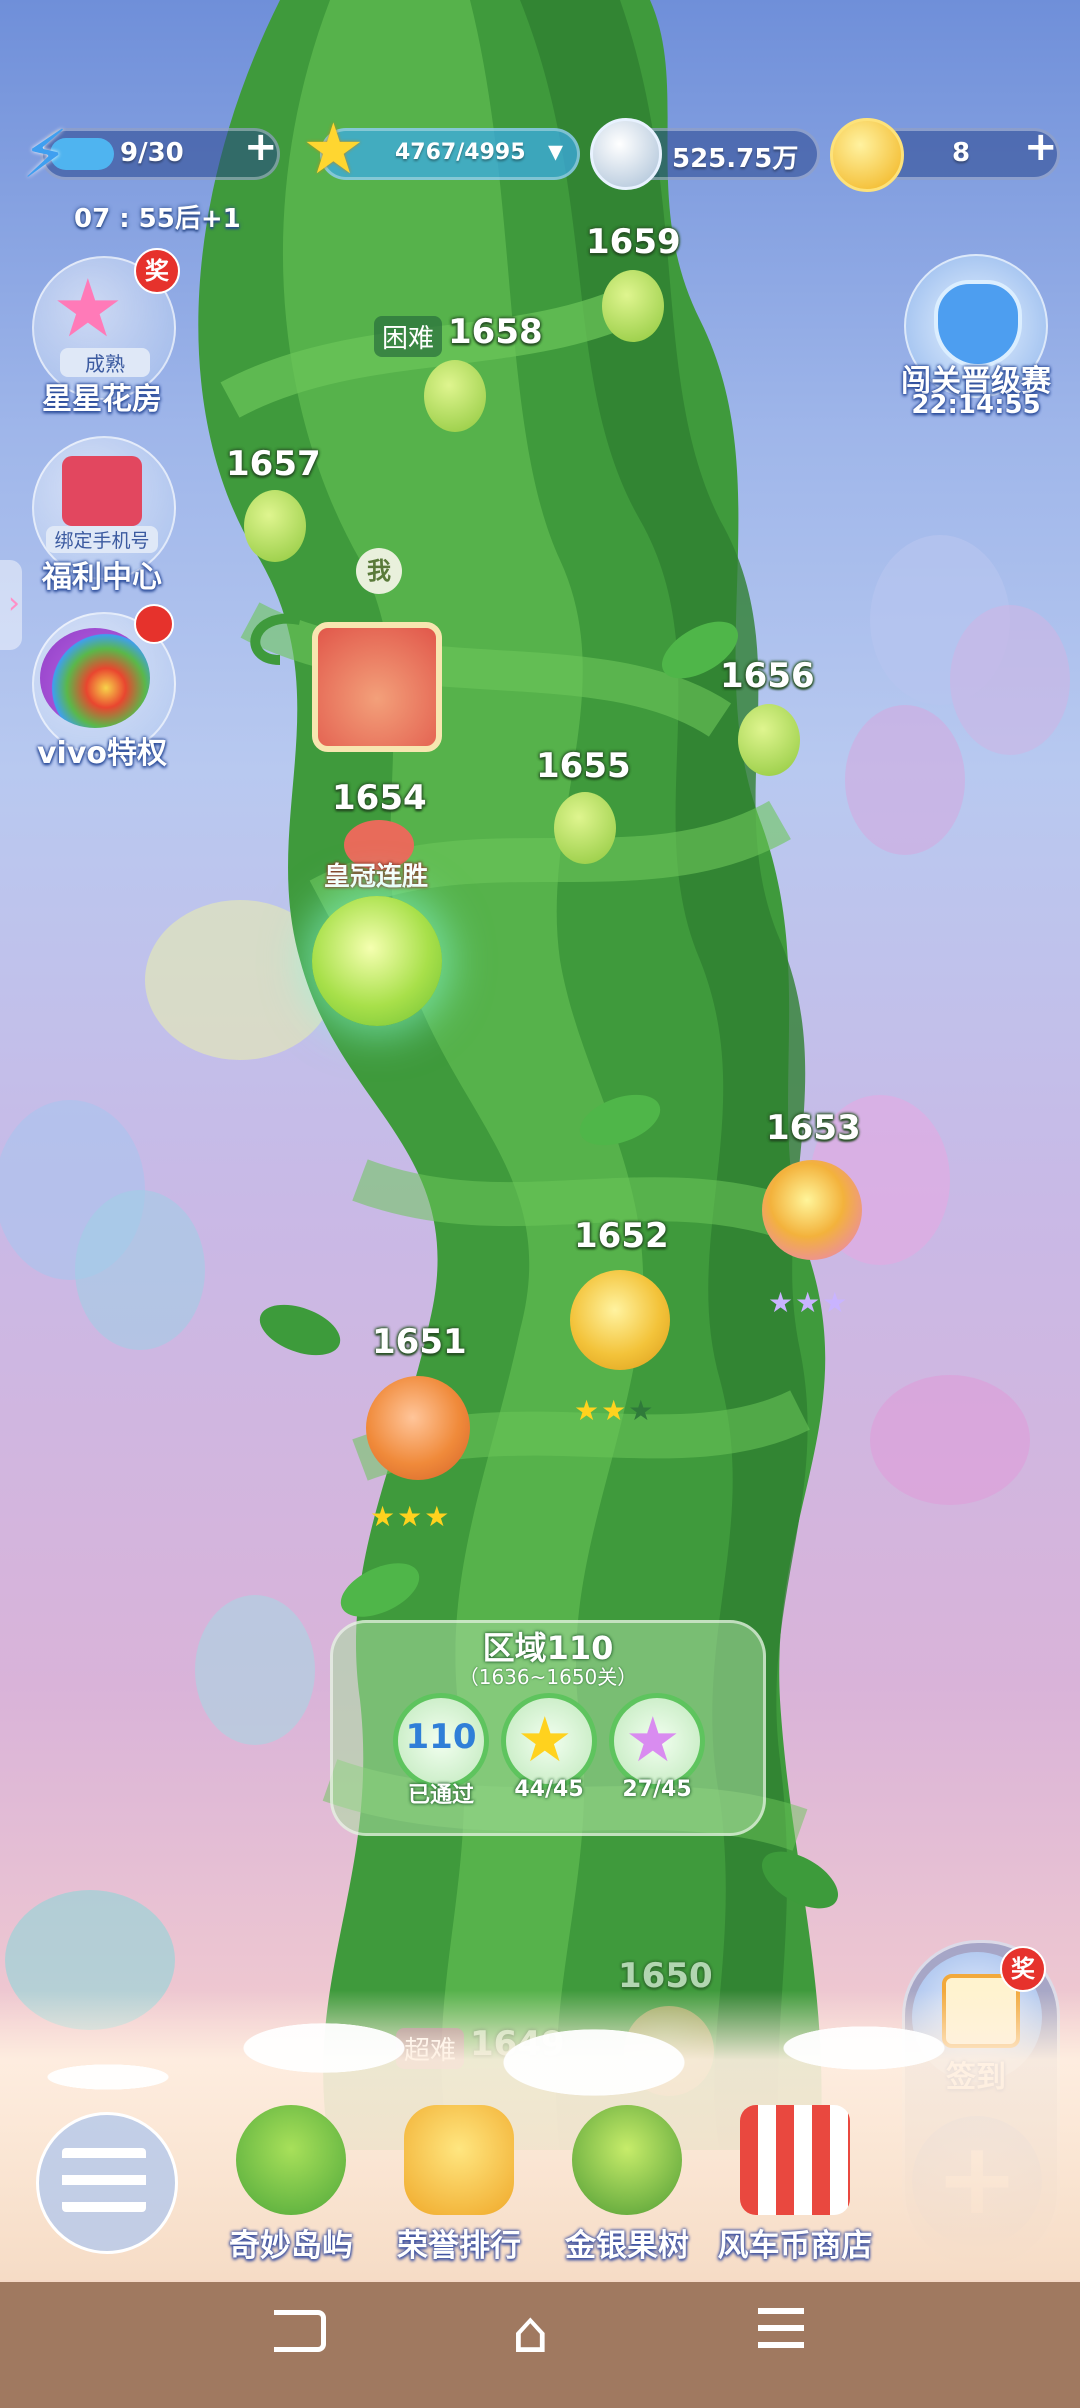  What do you see at coordinates (978, 324) in the screenshot?
I see `shield-icon` at bounding box center [978, 324].